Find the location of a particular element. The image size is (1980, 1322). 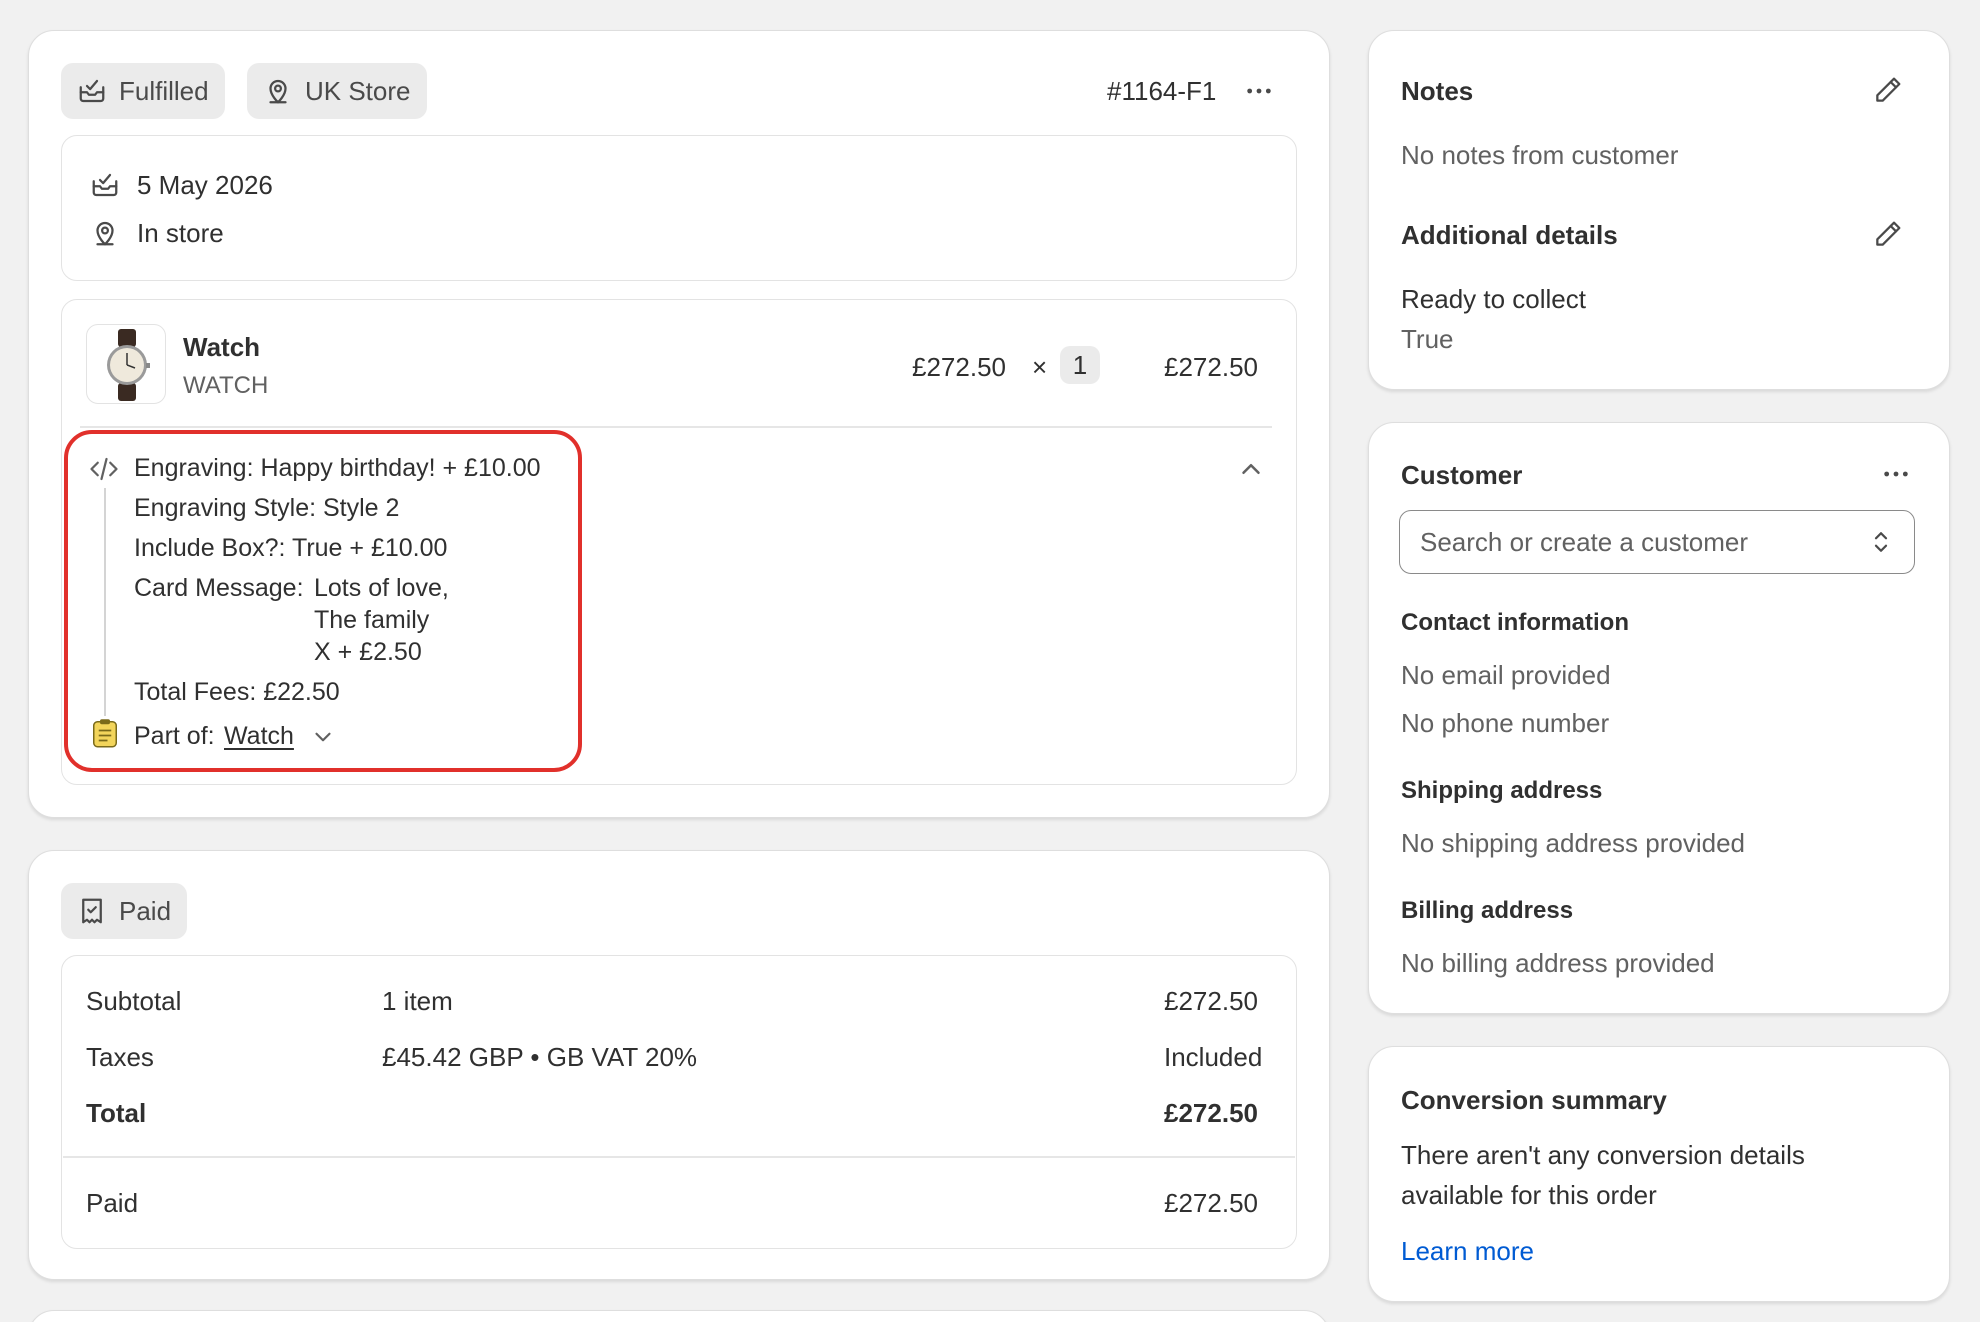

customer-email: No email provided is located at coordinates (1506, 675).